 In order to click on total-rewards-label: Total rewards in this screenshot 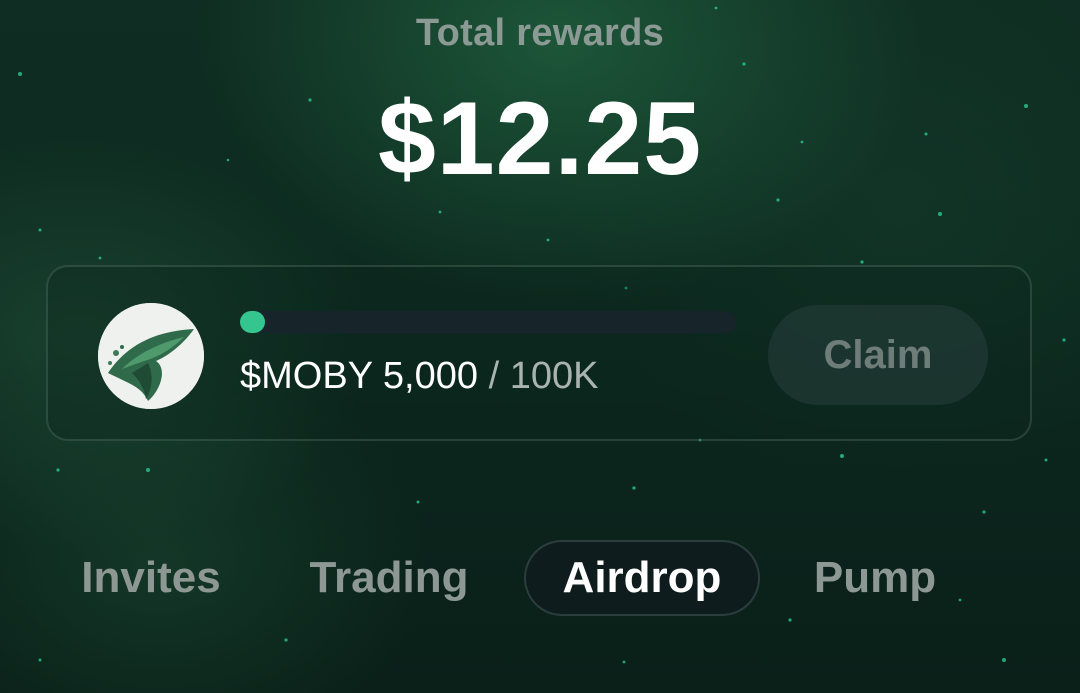, I will do `click(540, 33)`.